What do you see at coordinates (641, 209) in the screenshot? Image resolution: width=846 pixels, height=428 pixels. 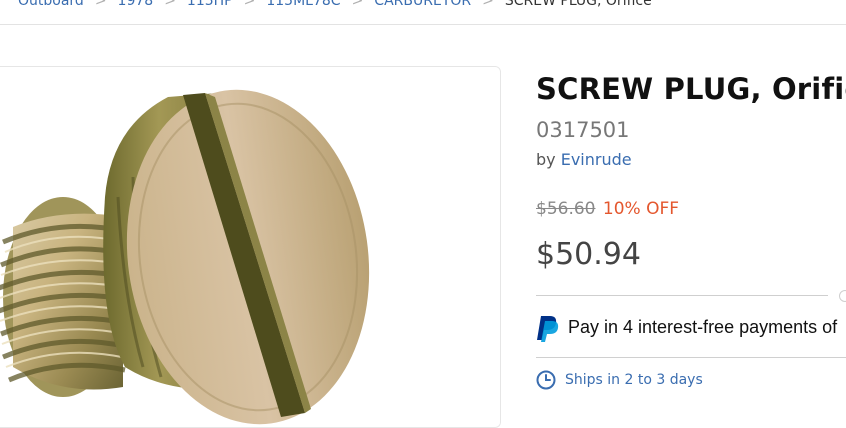 I see `discount-badge: 10% OFF` at bounding box center [641, 209].